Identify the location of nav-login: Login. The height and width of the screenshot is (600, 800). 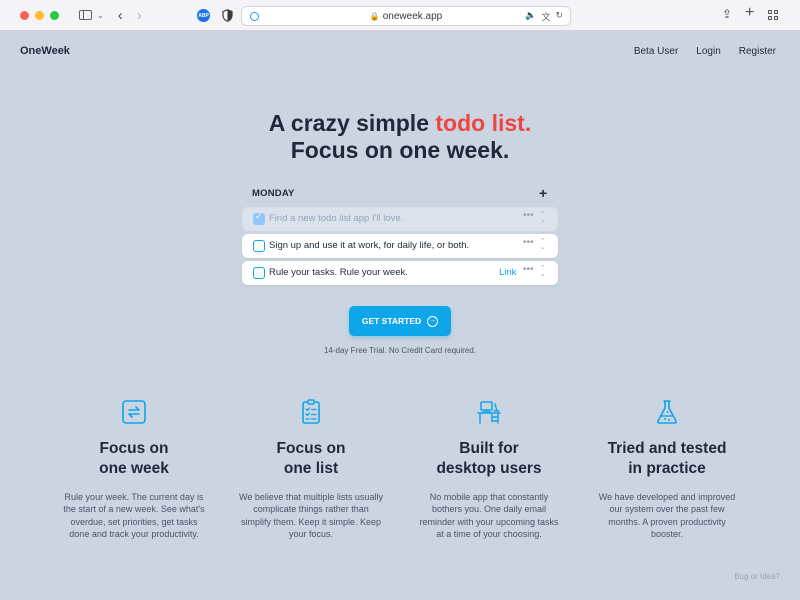
(708, 51).